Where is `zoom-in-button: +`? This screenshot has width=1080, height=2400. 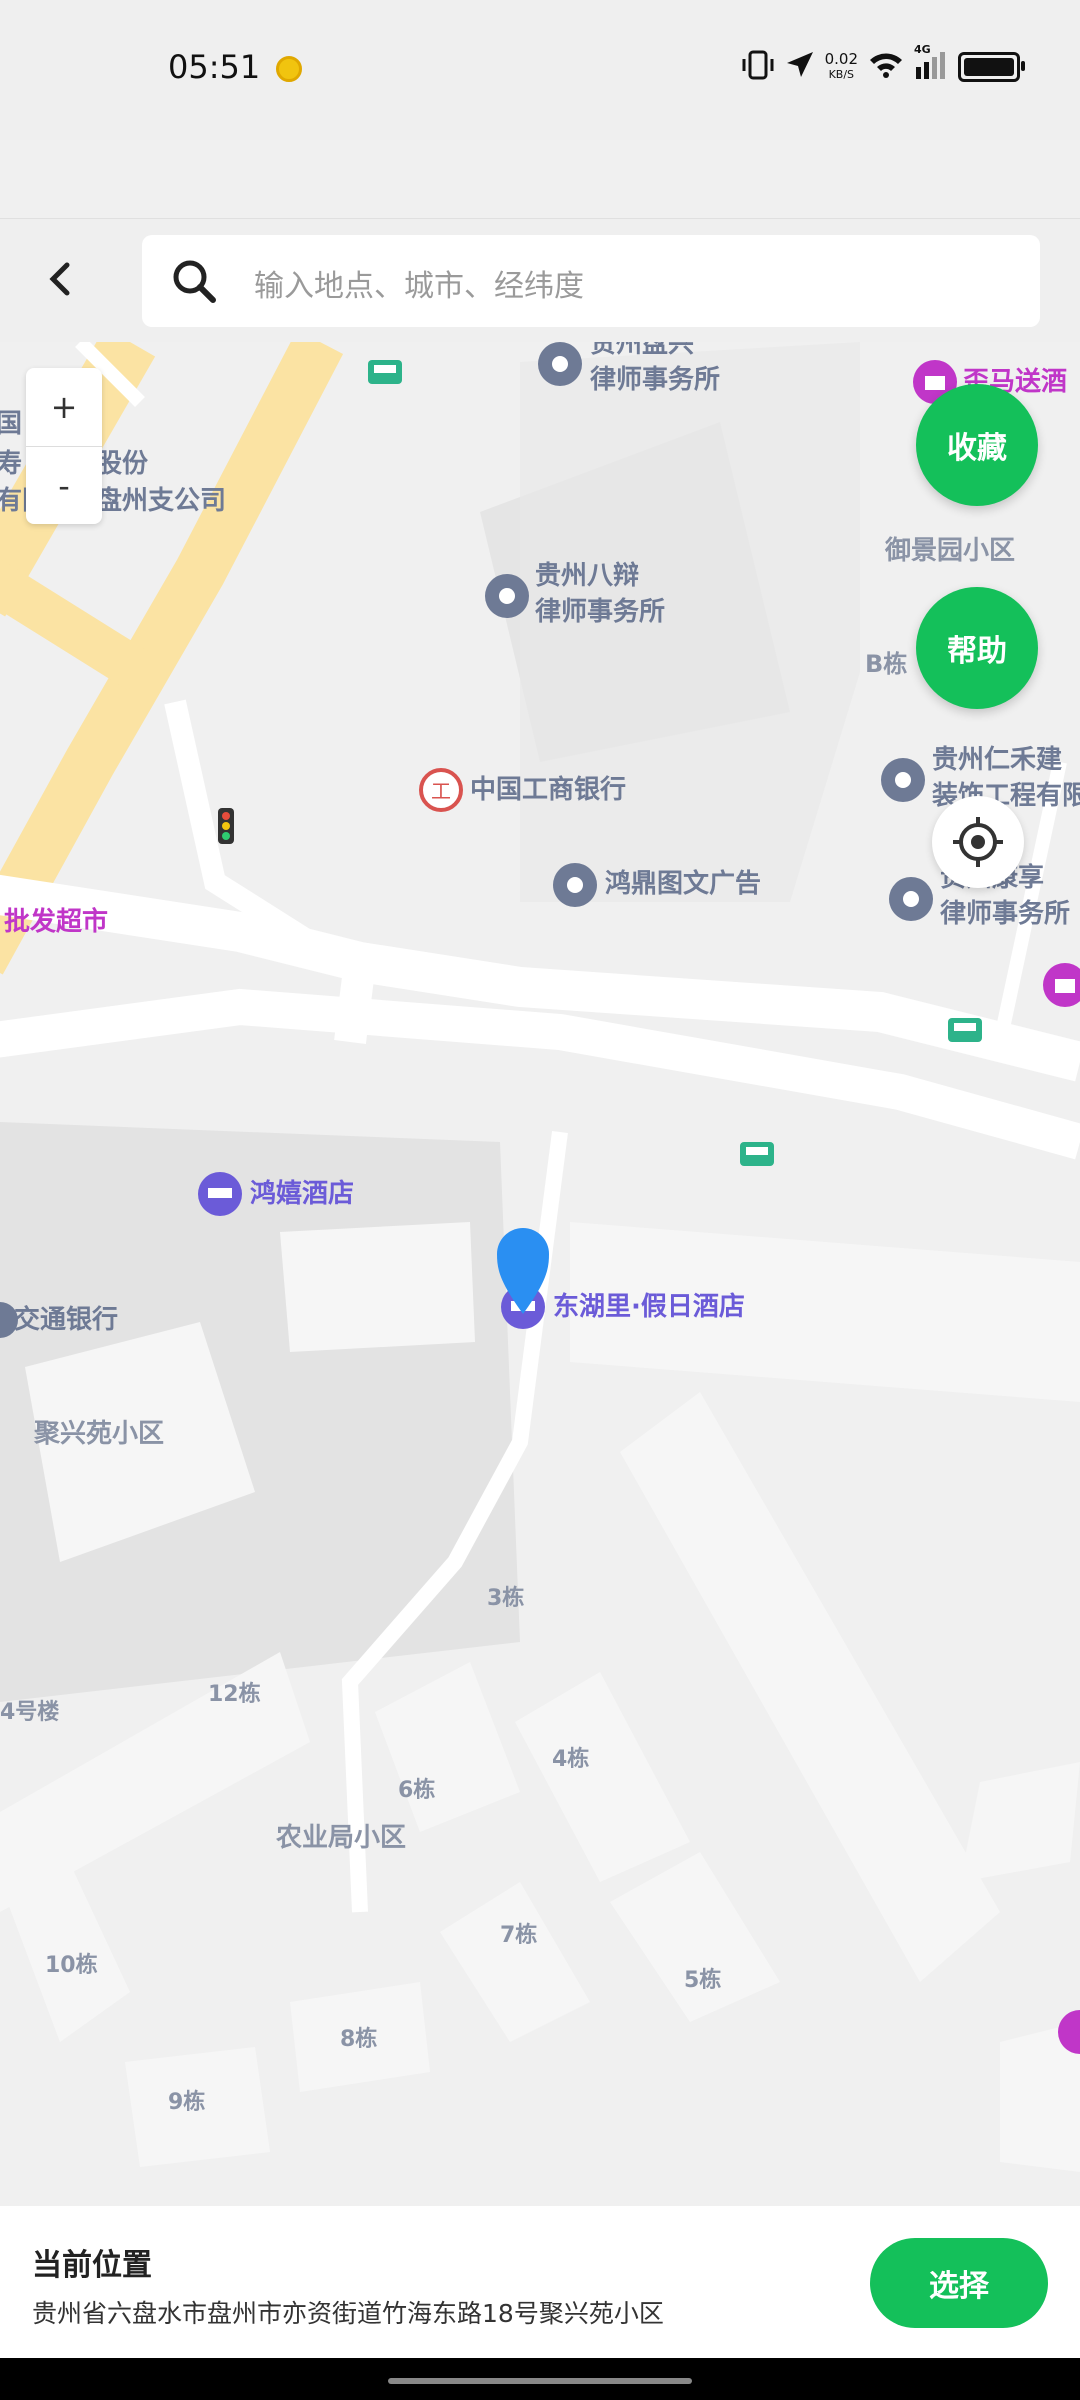
zoom-in-button: + is located at coordinates (64, 407).